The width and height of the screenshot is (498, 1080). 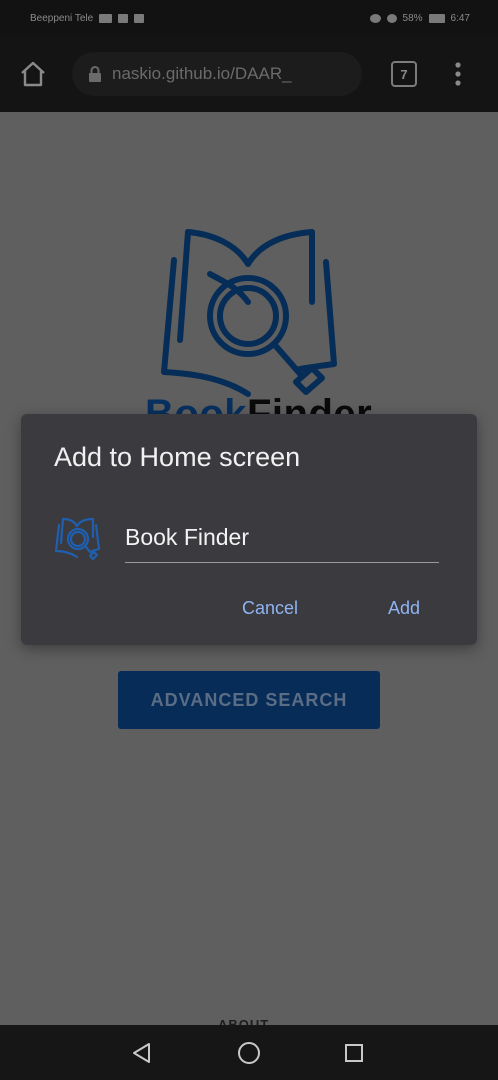 I want to click on advanced-search-button: ADVANCED SEARCH, so click(x=249, y=700).